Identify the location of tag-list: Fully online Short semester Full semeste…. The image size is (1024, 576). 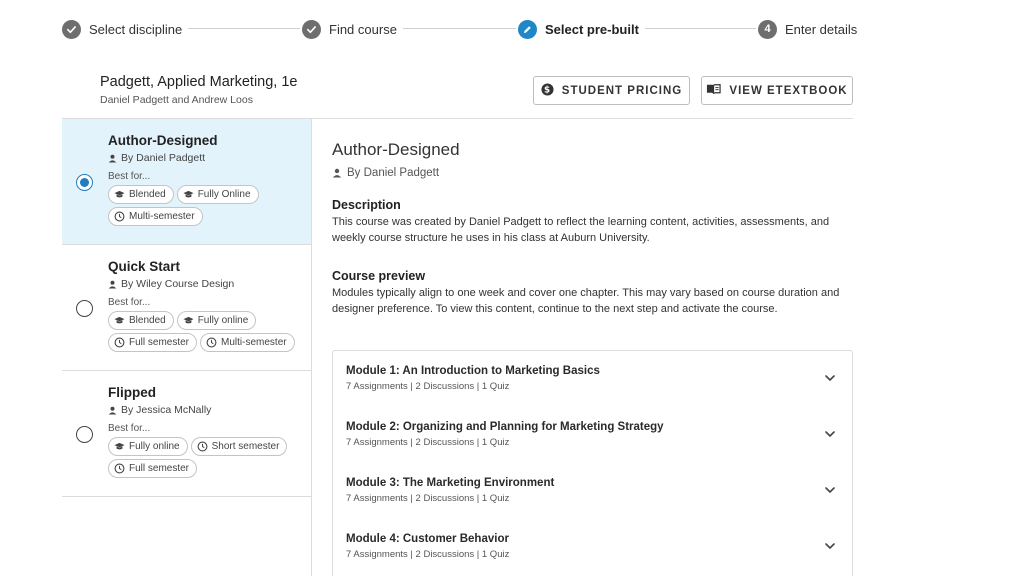
(208, 457).